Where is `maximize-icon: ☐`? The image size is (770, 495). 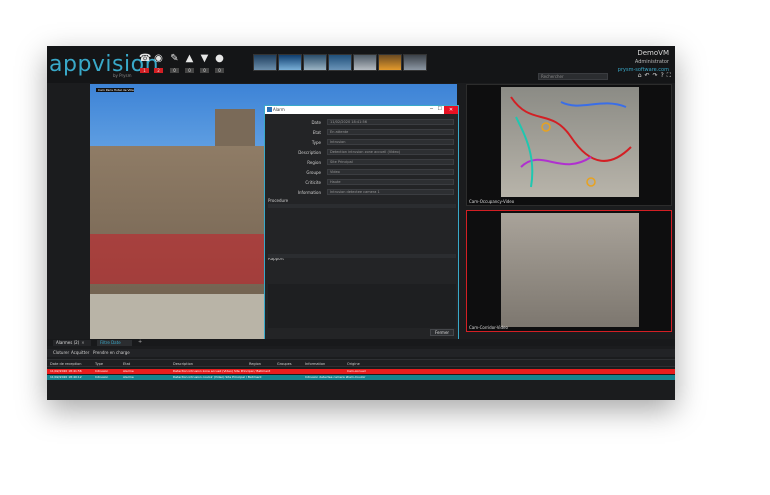
maximize-icon: ☐ is located at coordinates (440, 109).